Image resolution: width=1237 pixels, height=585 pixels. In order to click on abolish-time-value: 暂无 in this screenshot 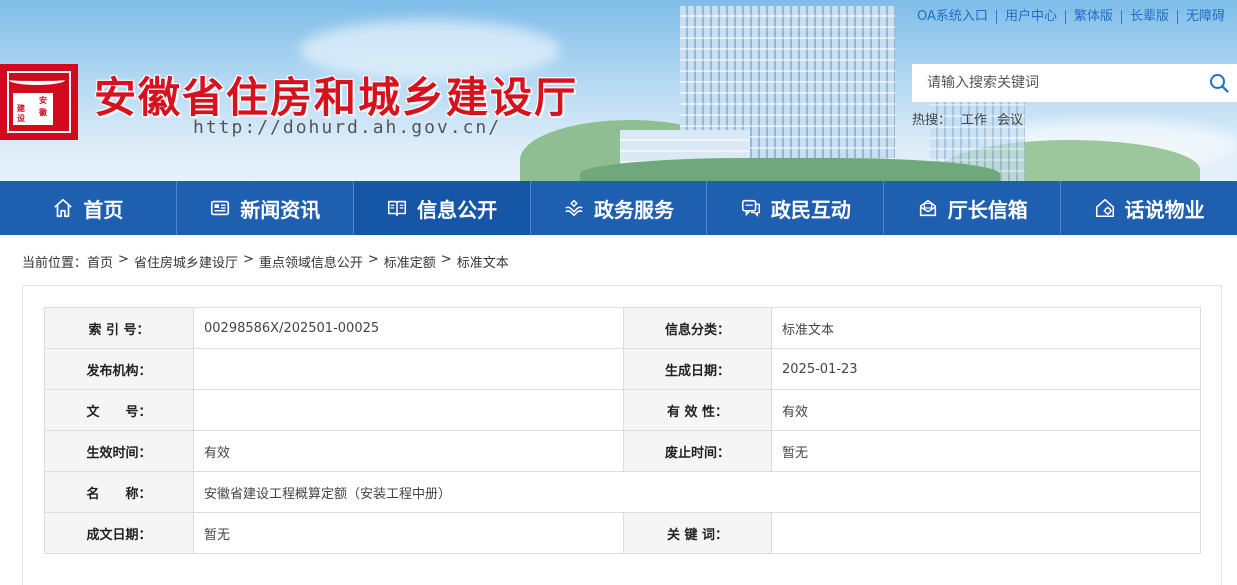, I will do `click(986, 451)`.